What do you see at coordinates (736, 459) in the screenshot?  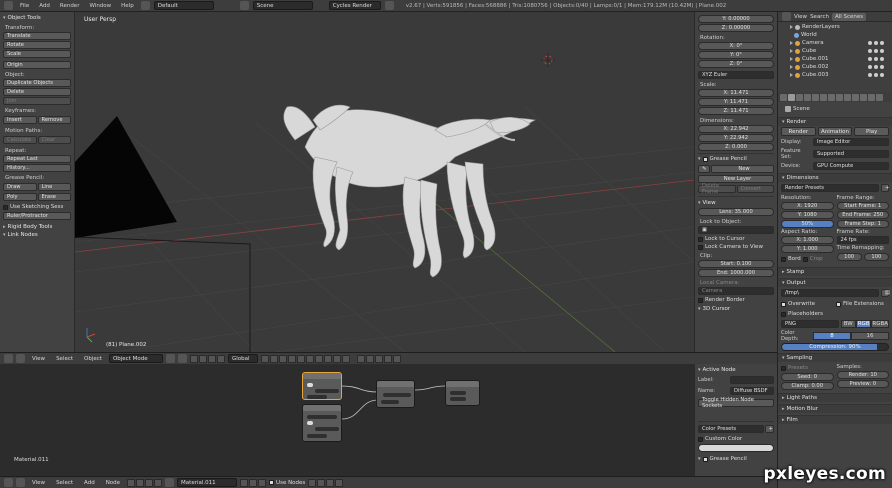 I see `grease-pencil-node-header: ▾ Grease Pencil` at bounding box center [736, 459].